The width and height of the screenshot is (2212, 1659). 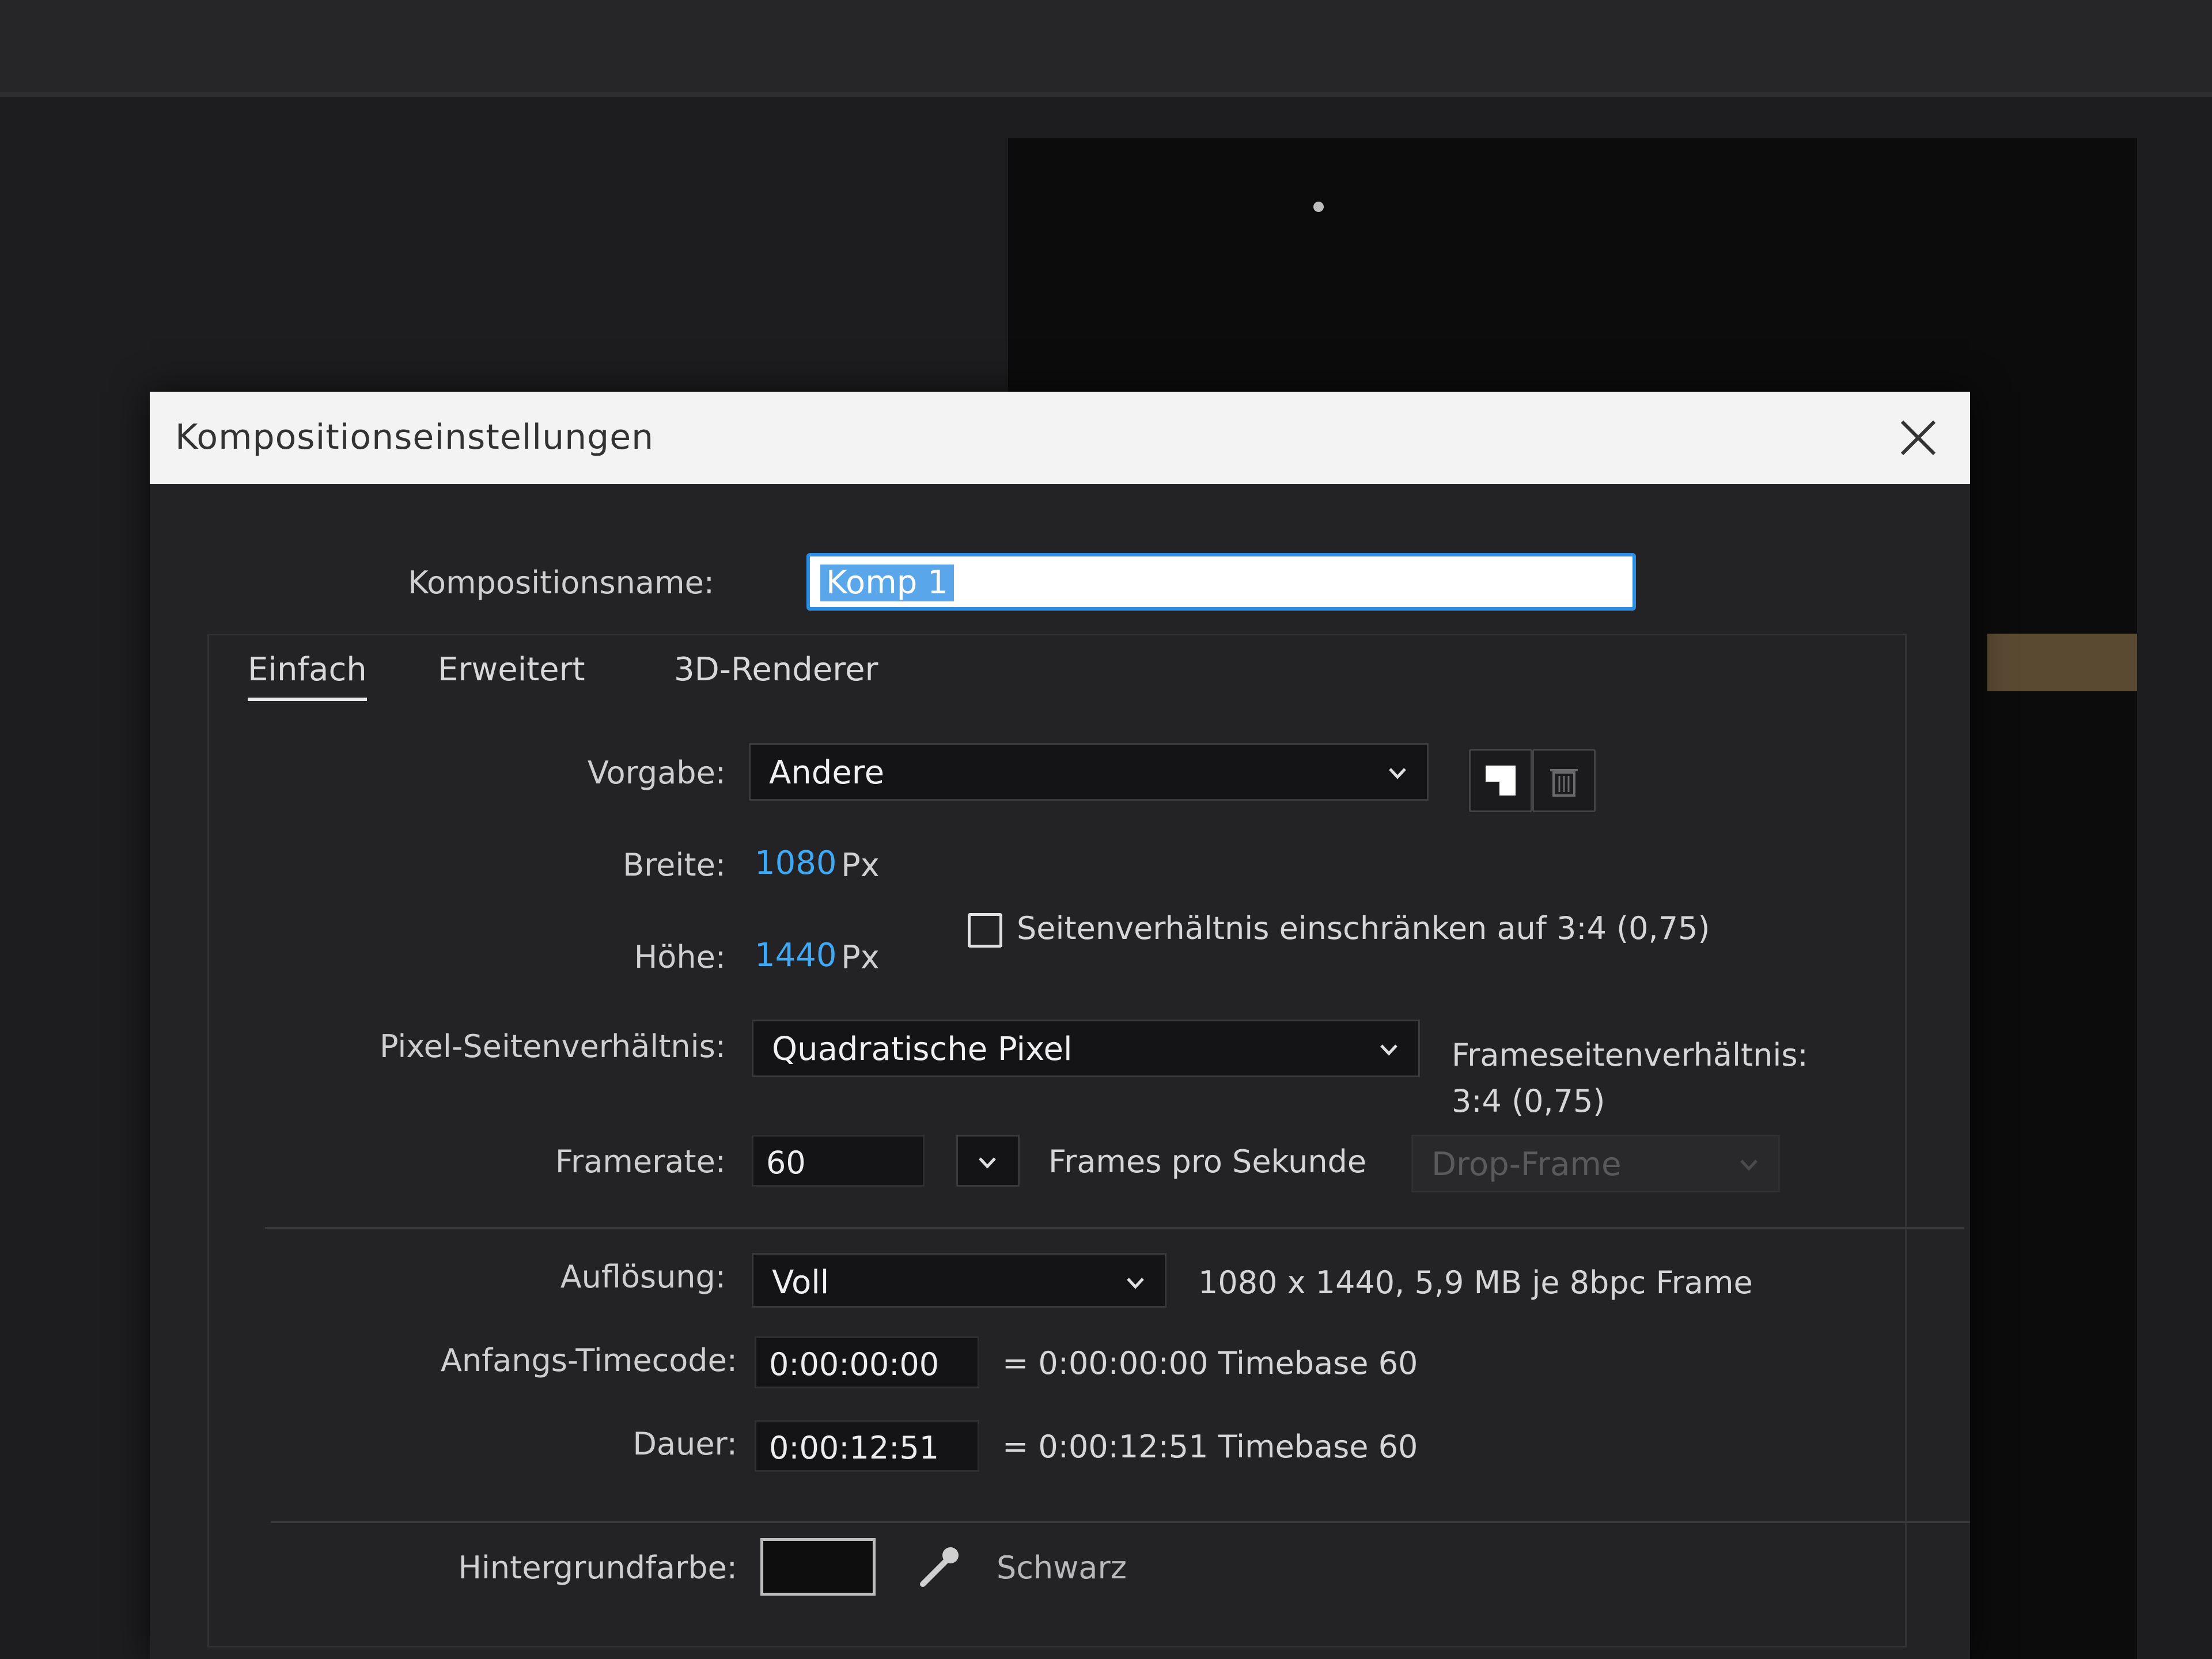 What do you see at coordinates (643, 1277) in the screenshot?
I see `resolution-label: Auflösung:` at bounding box center [643, 1277].